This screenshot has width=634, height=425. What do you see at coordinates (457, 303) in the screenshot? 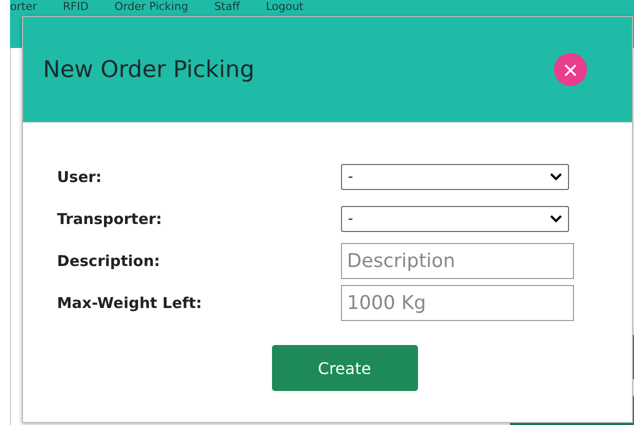
I see `input-field: 1000 Kg` at bounding box center [457, 303].